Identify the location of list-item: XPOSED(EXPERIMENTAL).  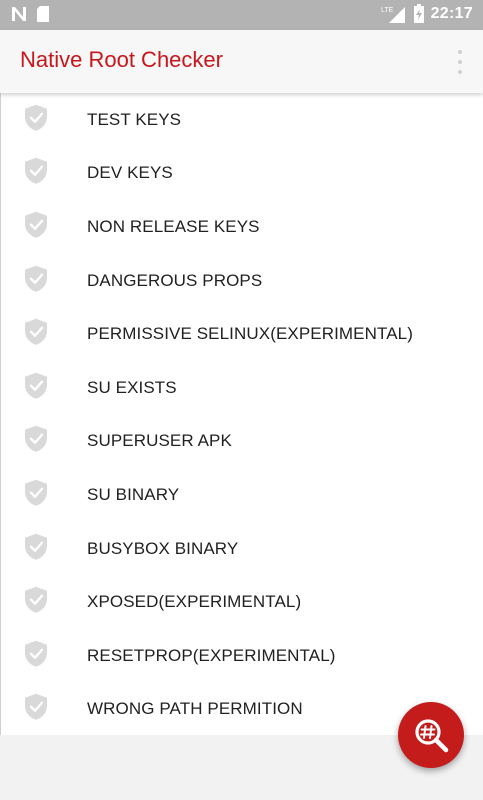
(242, 602).